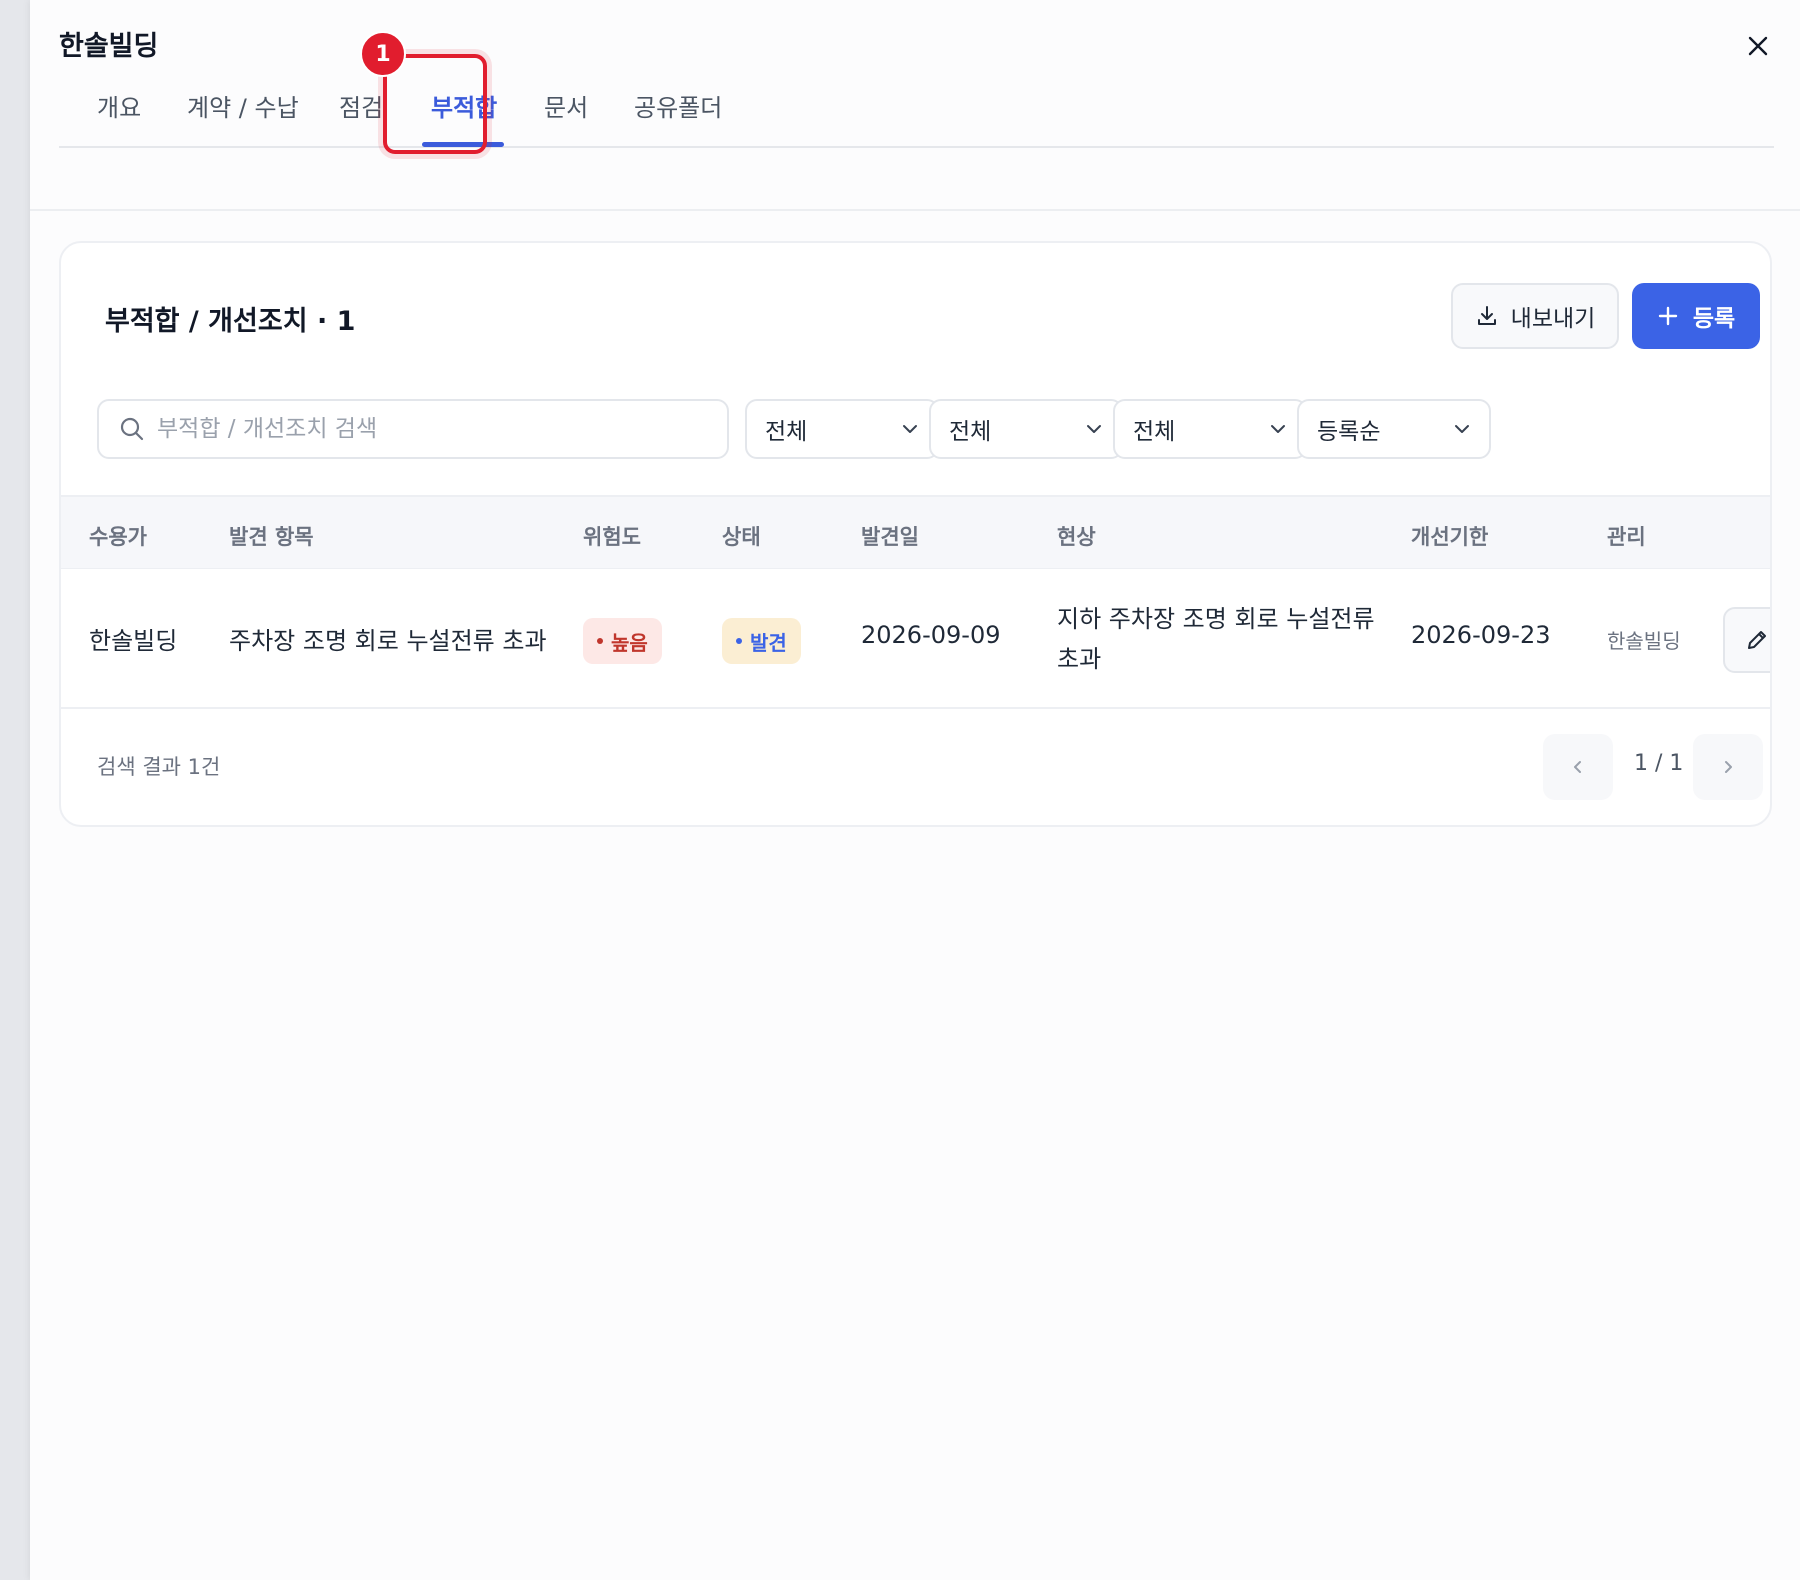 The image size is (1800, 1580). I want to click on cell-found-date: 2026-09-09, so click(931, 635).